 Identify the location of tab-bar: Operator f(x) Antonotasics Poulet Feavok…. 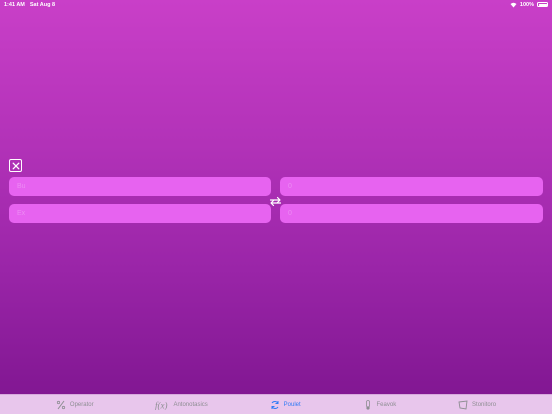
(276, 404).